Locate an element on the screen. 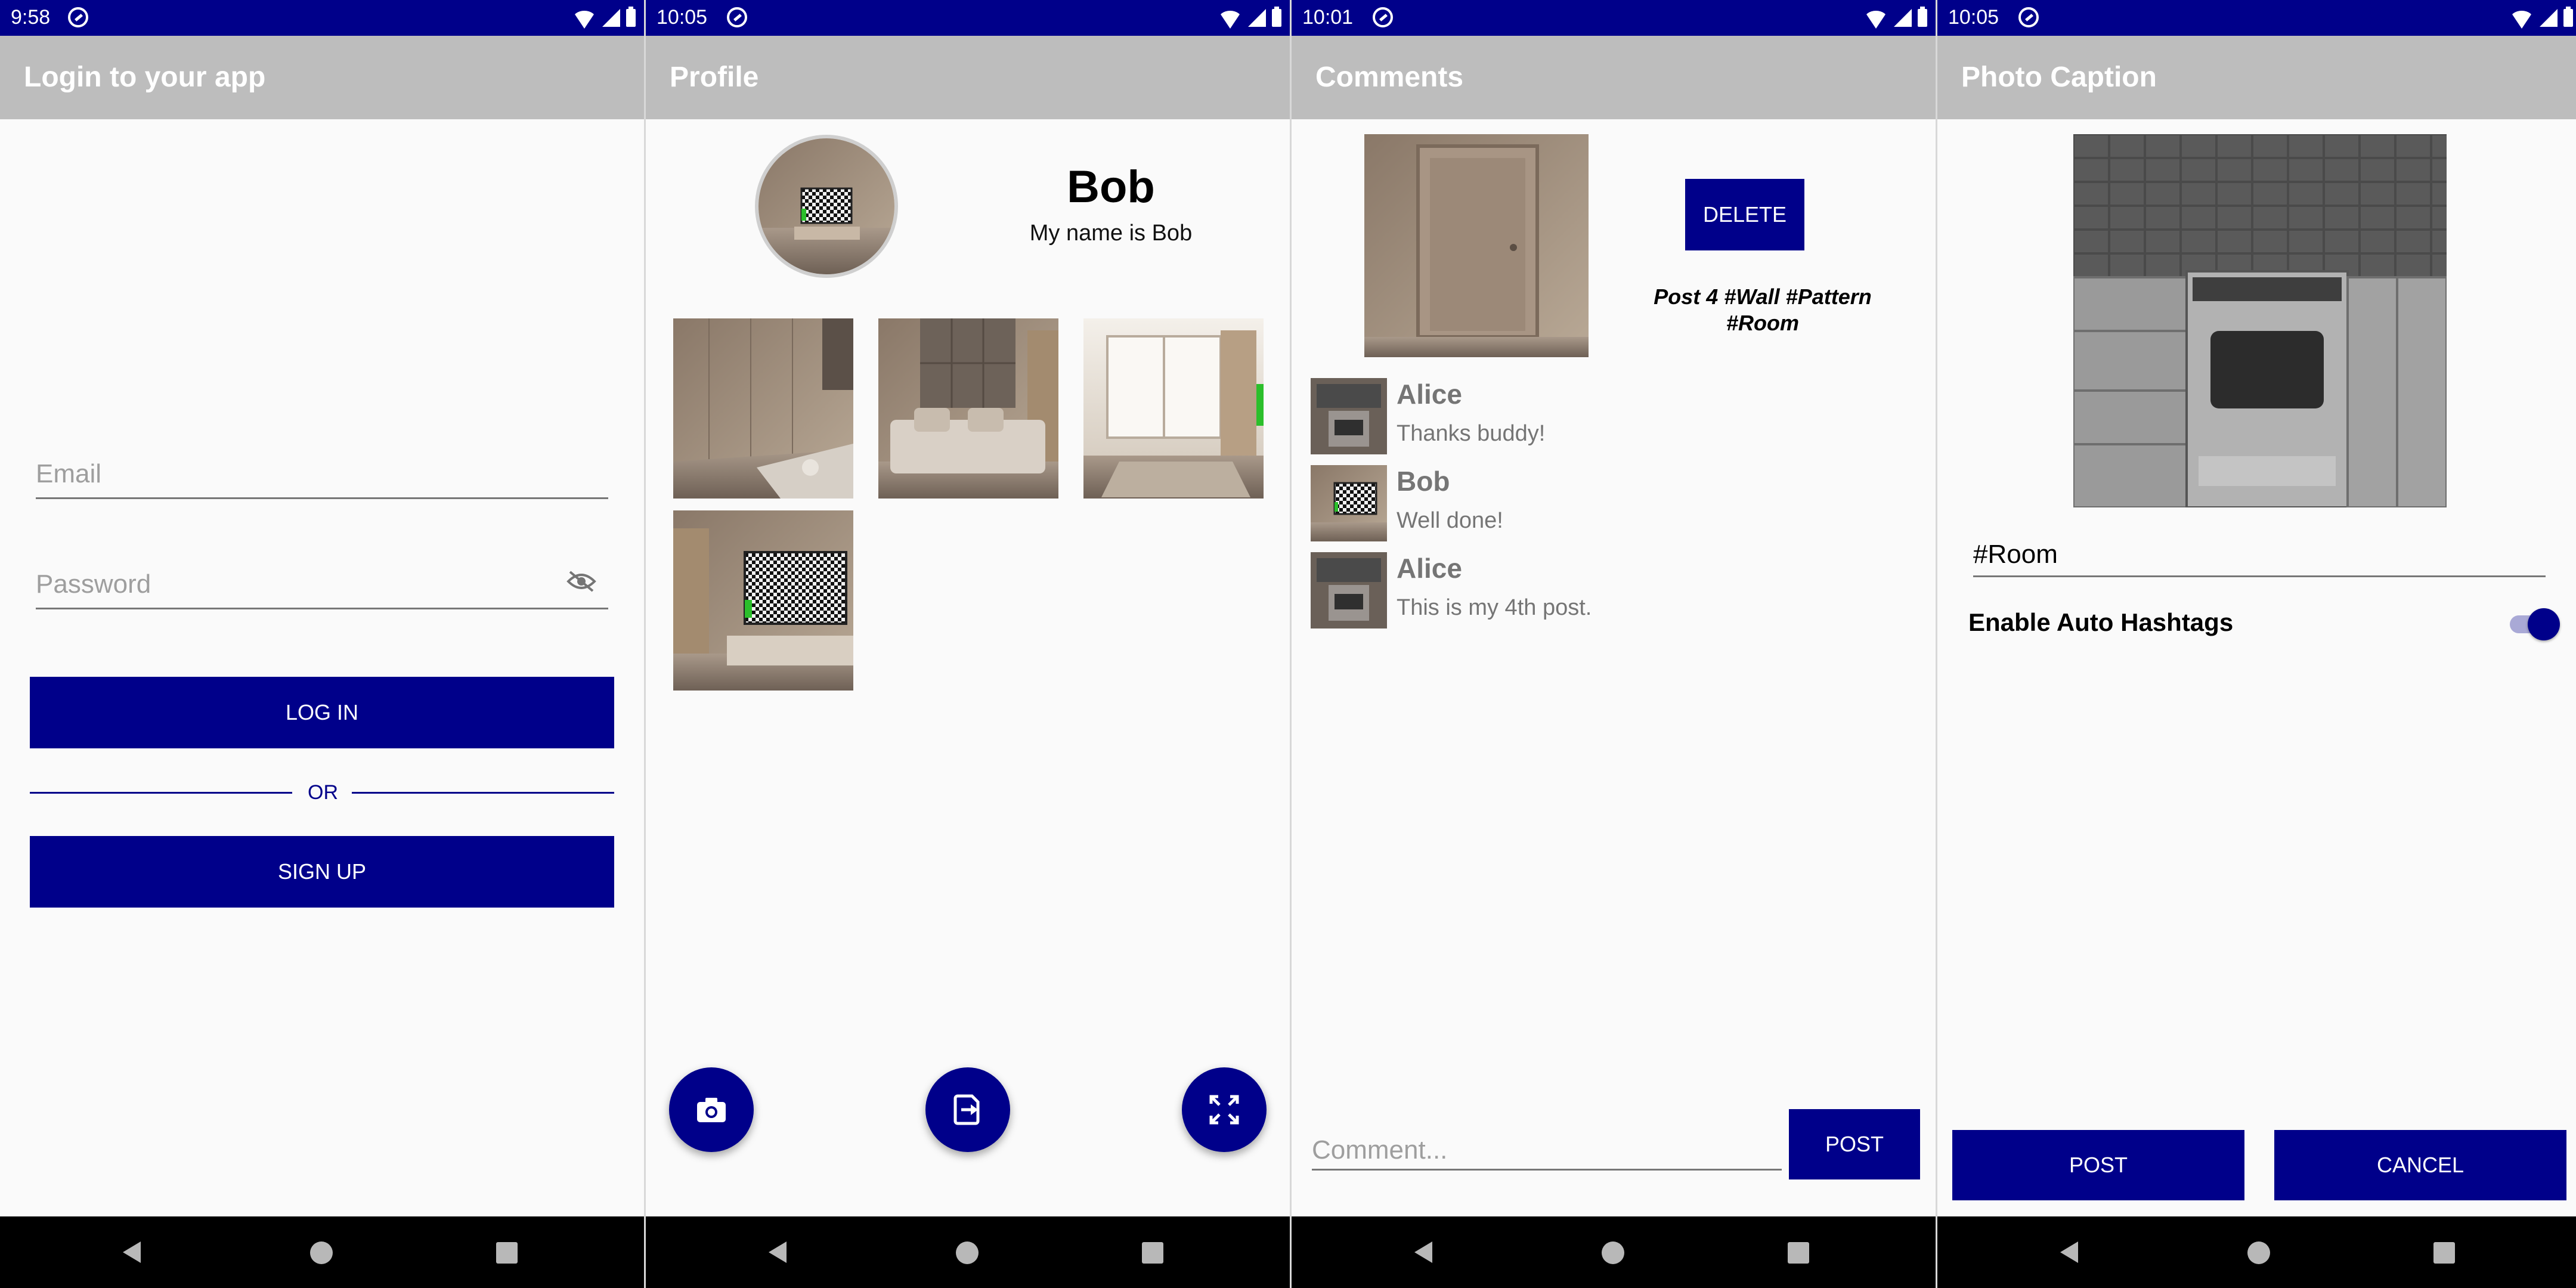 This screenshot has width=2576, height=1288. email-field: Email is located at coordinates (322, 479).